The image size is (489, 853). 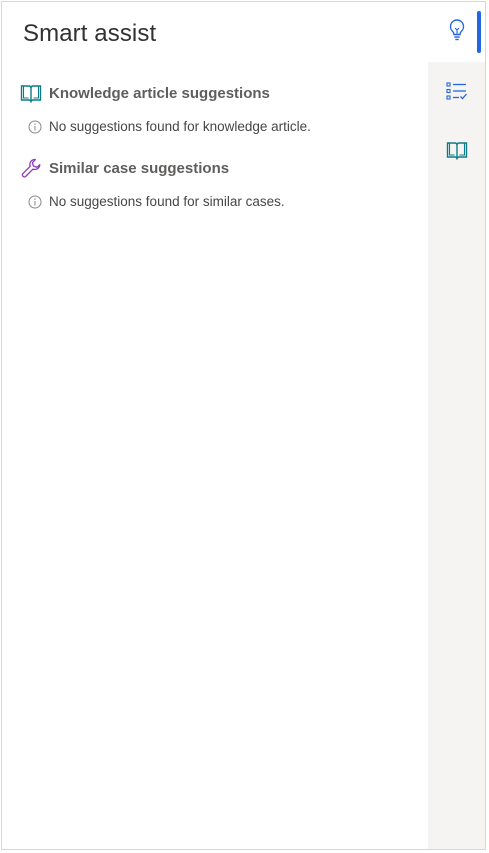 What do you see at coordinates (457, 32) in the screenshot?
I see `lightbulb-icon` at bounding box center [457, 32].